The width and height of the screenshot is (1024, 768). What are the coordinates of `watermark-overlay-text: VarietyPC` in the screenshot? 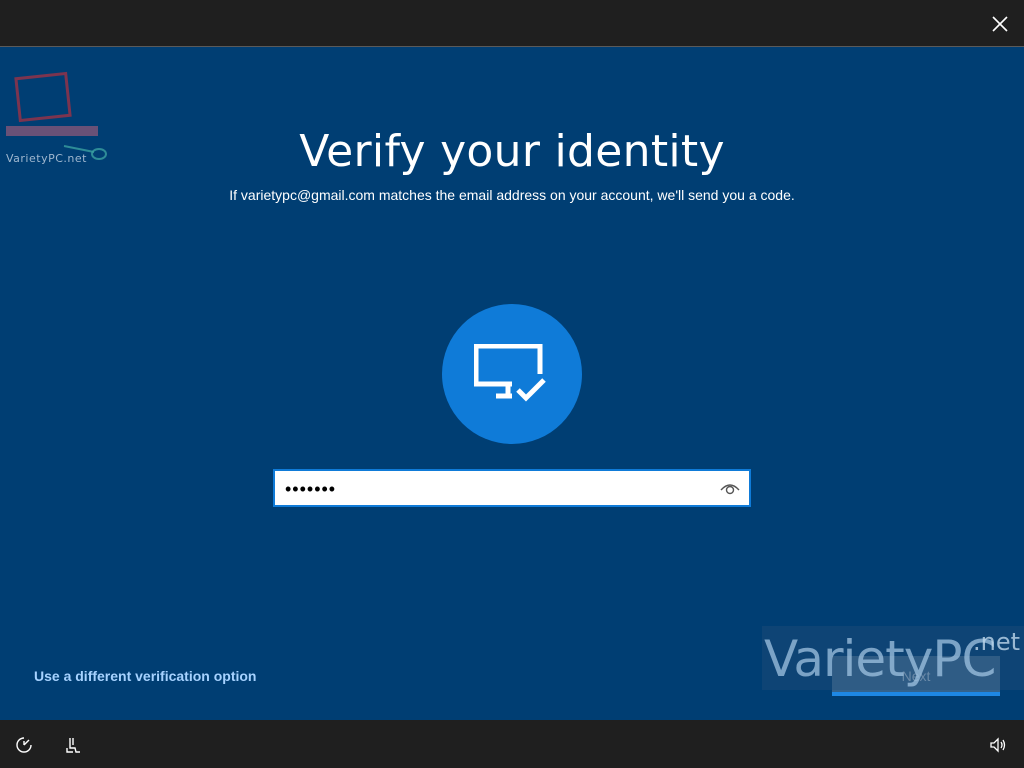 It's located at (880, 659).